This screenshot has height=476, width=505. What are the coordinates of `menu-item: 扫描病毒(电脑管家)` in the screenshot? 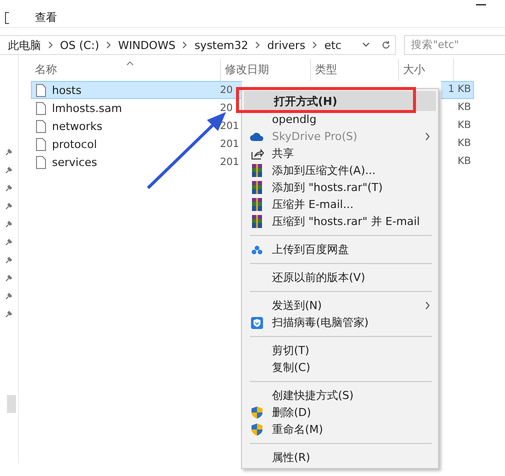 It's located at (340, 322).